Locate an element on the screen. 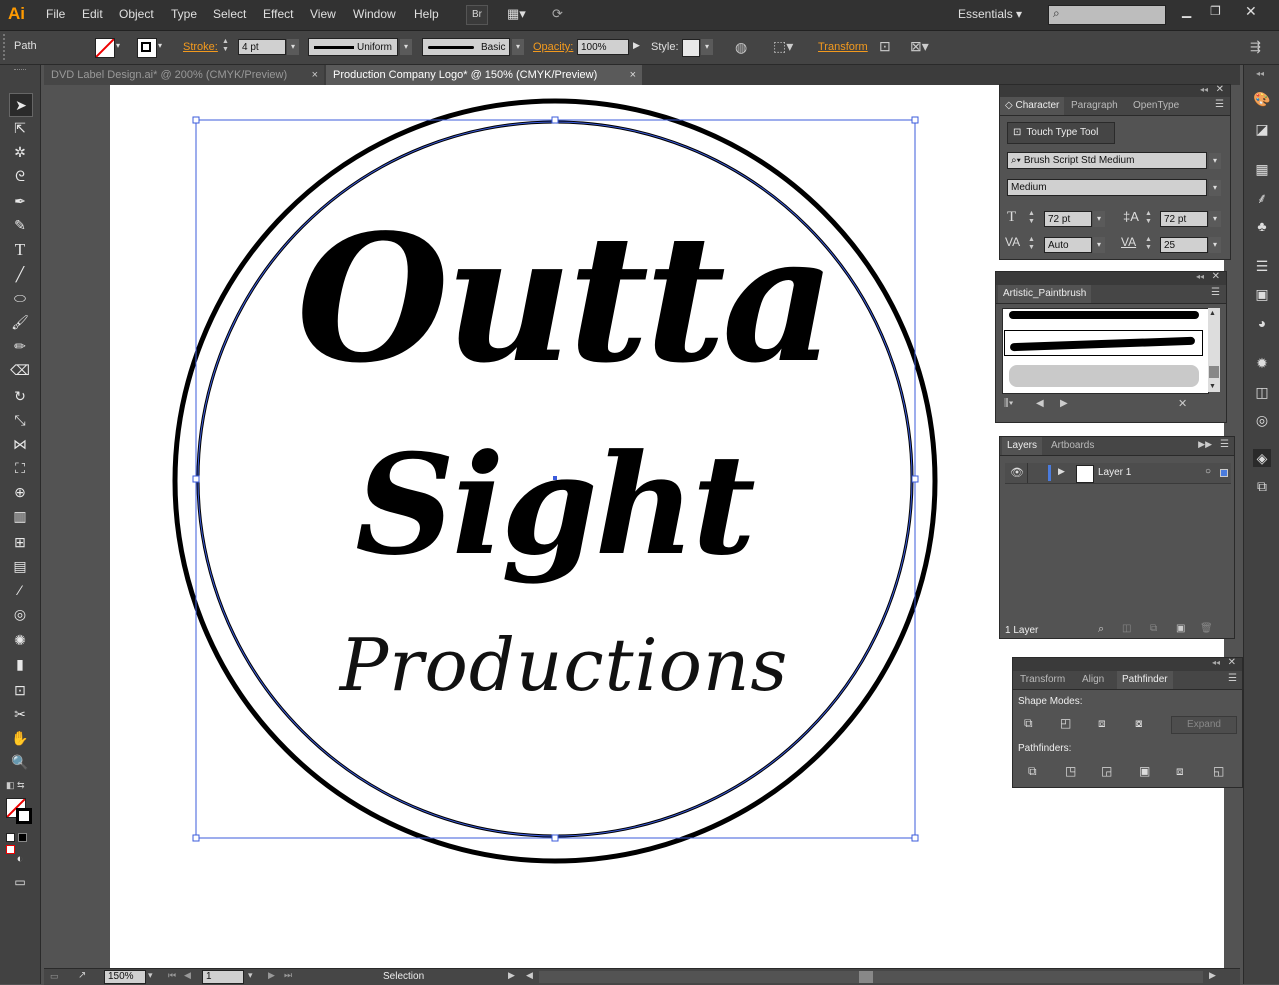 The image size is (1279, 985). stroke-label: Stroke: is located at coordinates (200, 47).